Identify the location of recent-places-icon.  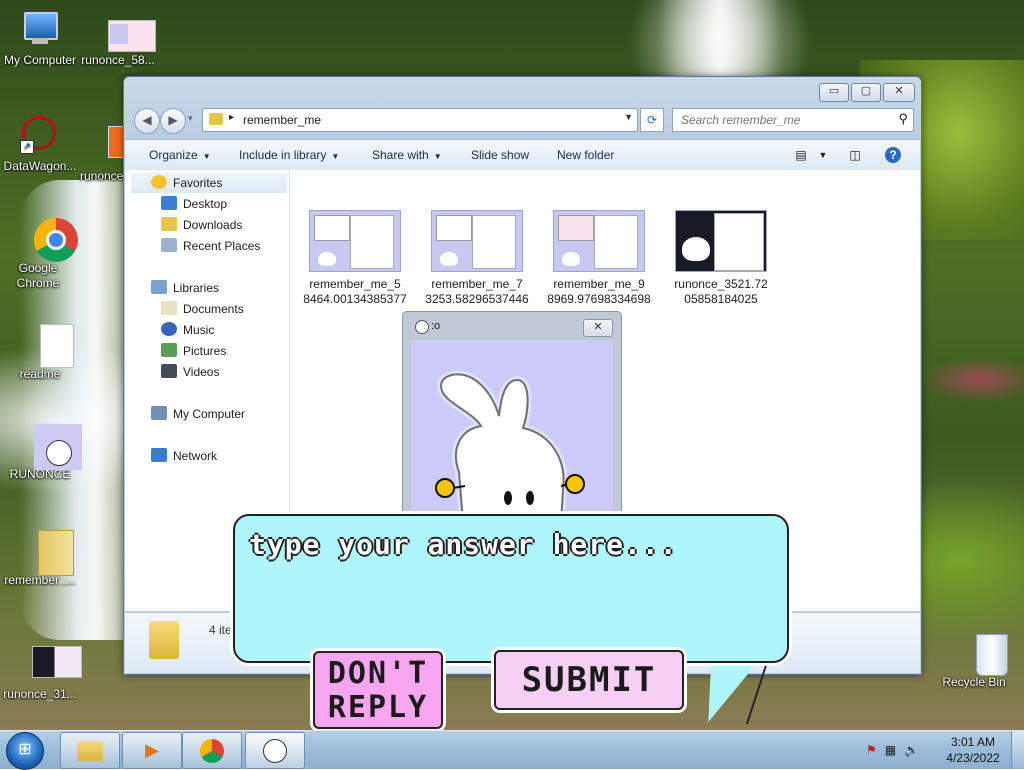
(169, 245).